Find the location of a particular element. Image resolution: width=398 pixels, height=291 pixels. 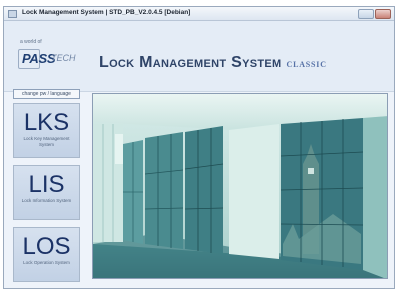

lis-code: LIS is located at coordinates (46, 184).